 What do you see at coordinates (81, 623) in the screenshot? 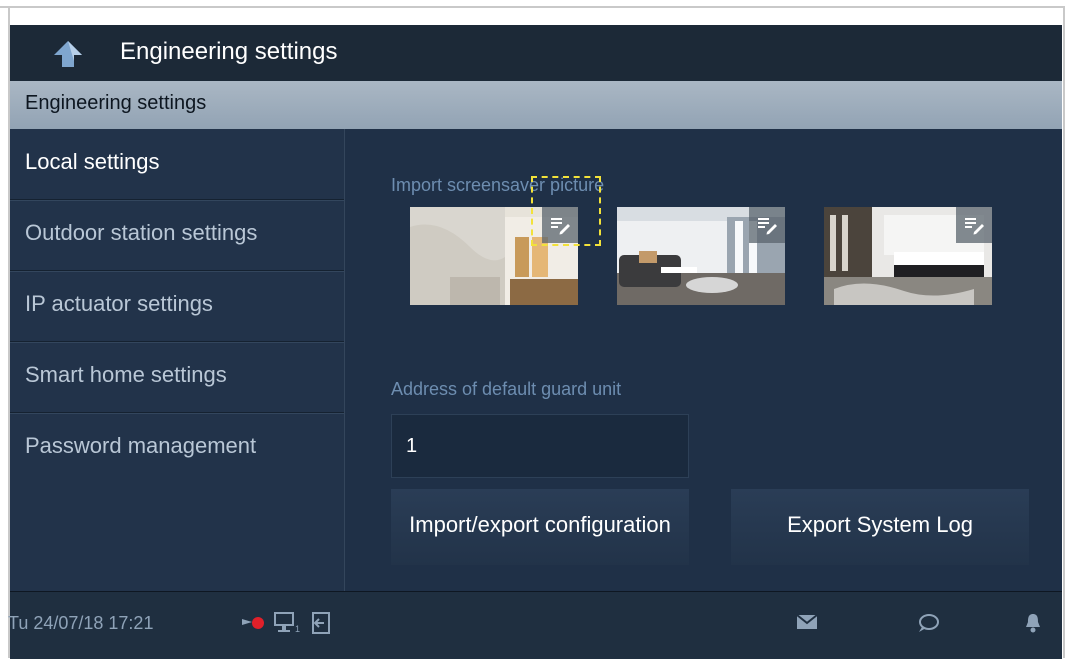
I see `status-datetime: Tu 24/07/18 17:21` at bounding box center [81, 623].